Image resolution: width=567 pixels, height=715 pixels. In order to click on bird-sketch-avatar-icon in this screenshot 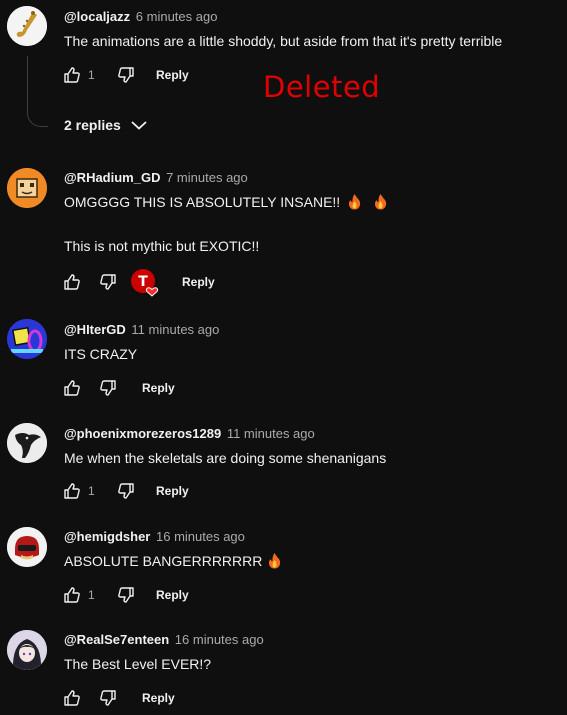, I will do `click(27, 443)`.